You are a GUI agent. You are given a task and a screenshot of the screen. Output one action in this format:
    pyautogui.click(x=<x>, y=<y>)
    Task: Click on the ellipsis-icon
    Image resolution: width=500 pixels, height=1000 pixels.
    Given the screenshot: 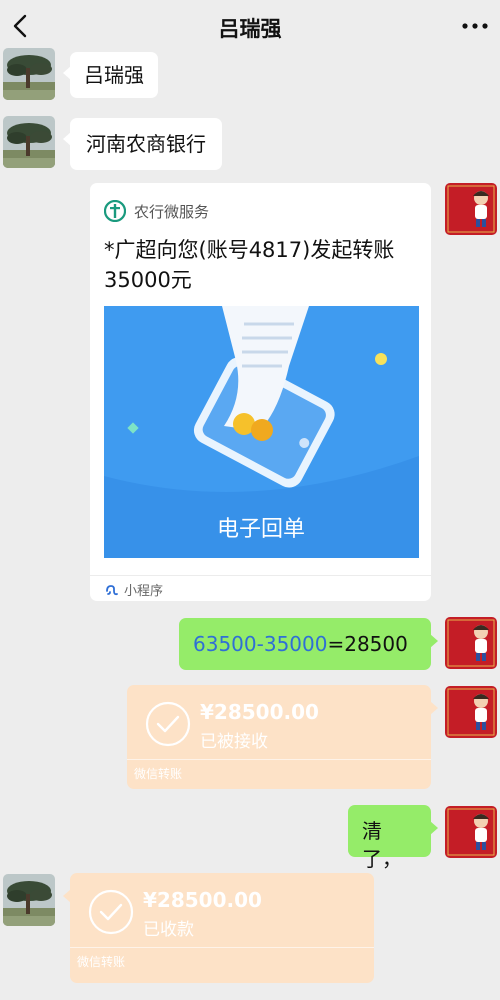 What is the action you would take?
    pyautogui.click(x=475, y=26)
    